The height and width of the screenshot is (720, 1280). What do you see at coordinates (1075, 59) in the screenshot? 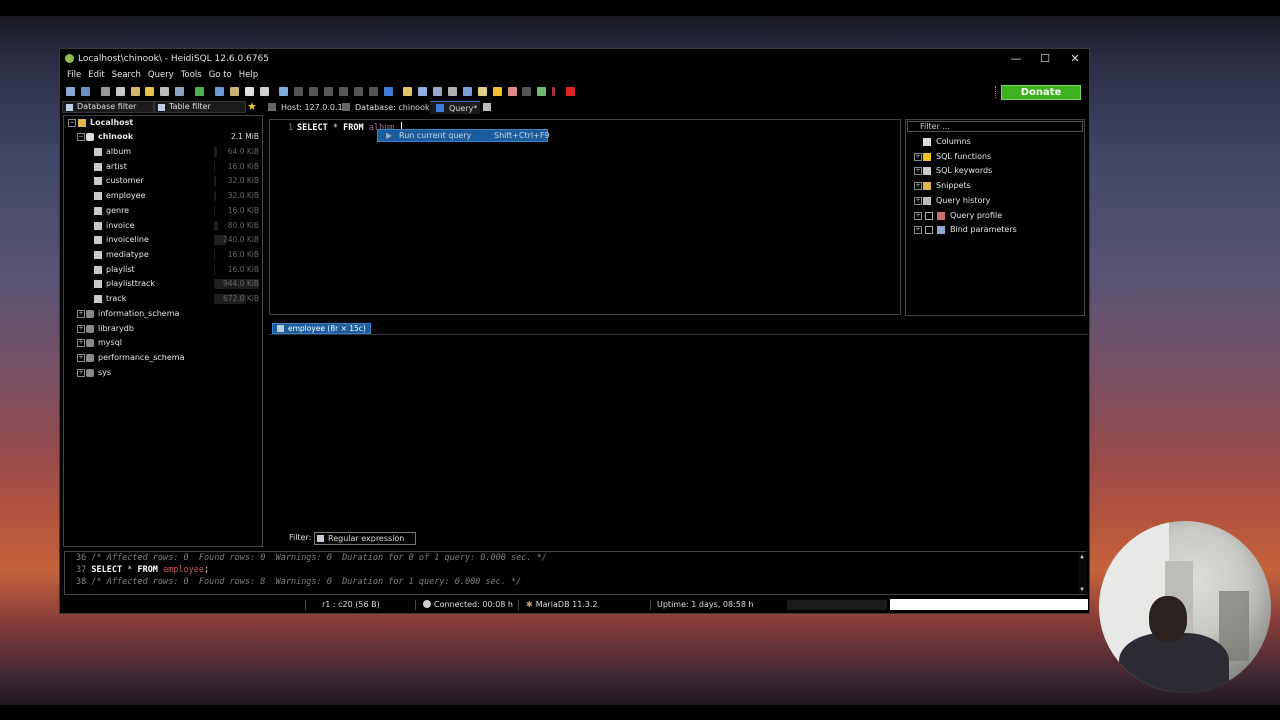
I see `close-button: ✕` at bounding box center [1075, 59].